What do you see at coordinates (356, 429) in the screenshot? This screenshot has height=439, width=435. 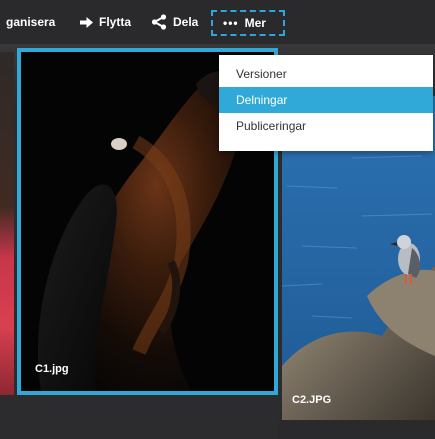 I see `gallery-next-row` at bounding box center [356, 429].